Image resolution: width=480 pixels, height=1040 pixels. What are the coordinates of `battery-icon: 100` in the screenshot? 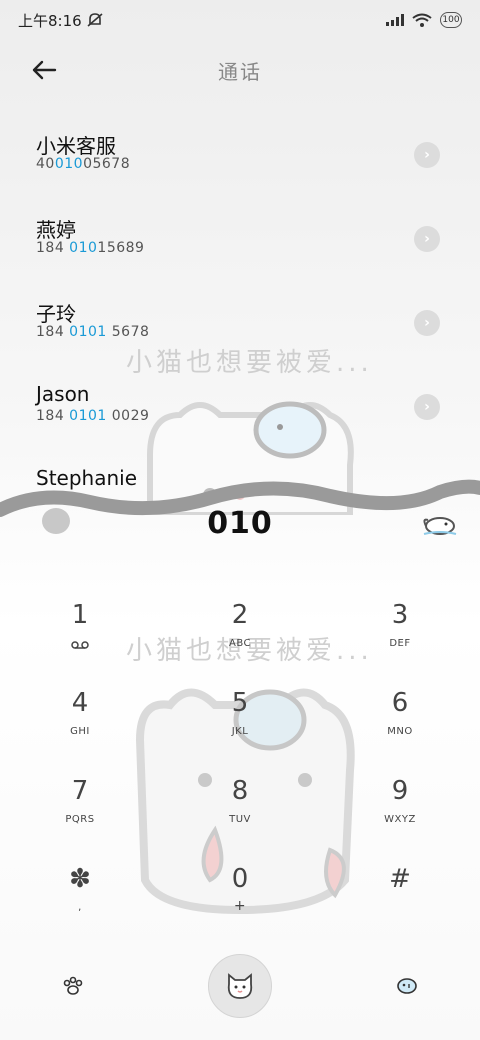 It's located at (451, 20).